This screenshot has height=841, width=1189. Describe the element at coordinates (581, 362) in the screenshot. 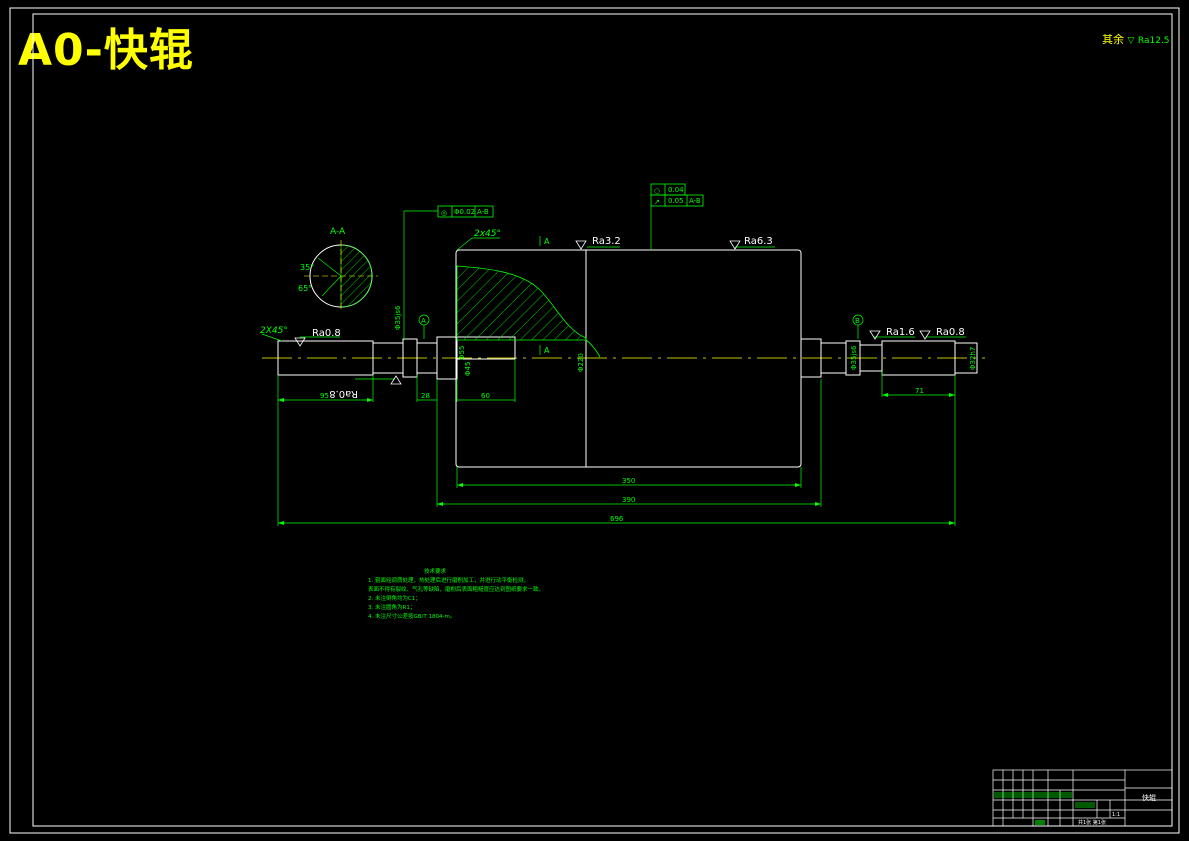

I see `dia-roller: Φ220` at that location.